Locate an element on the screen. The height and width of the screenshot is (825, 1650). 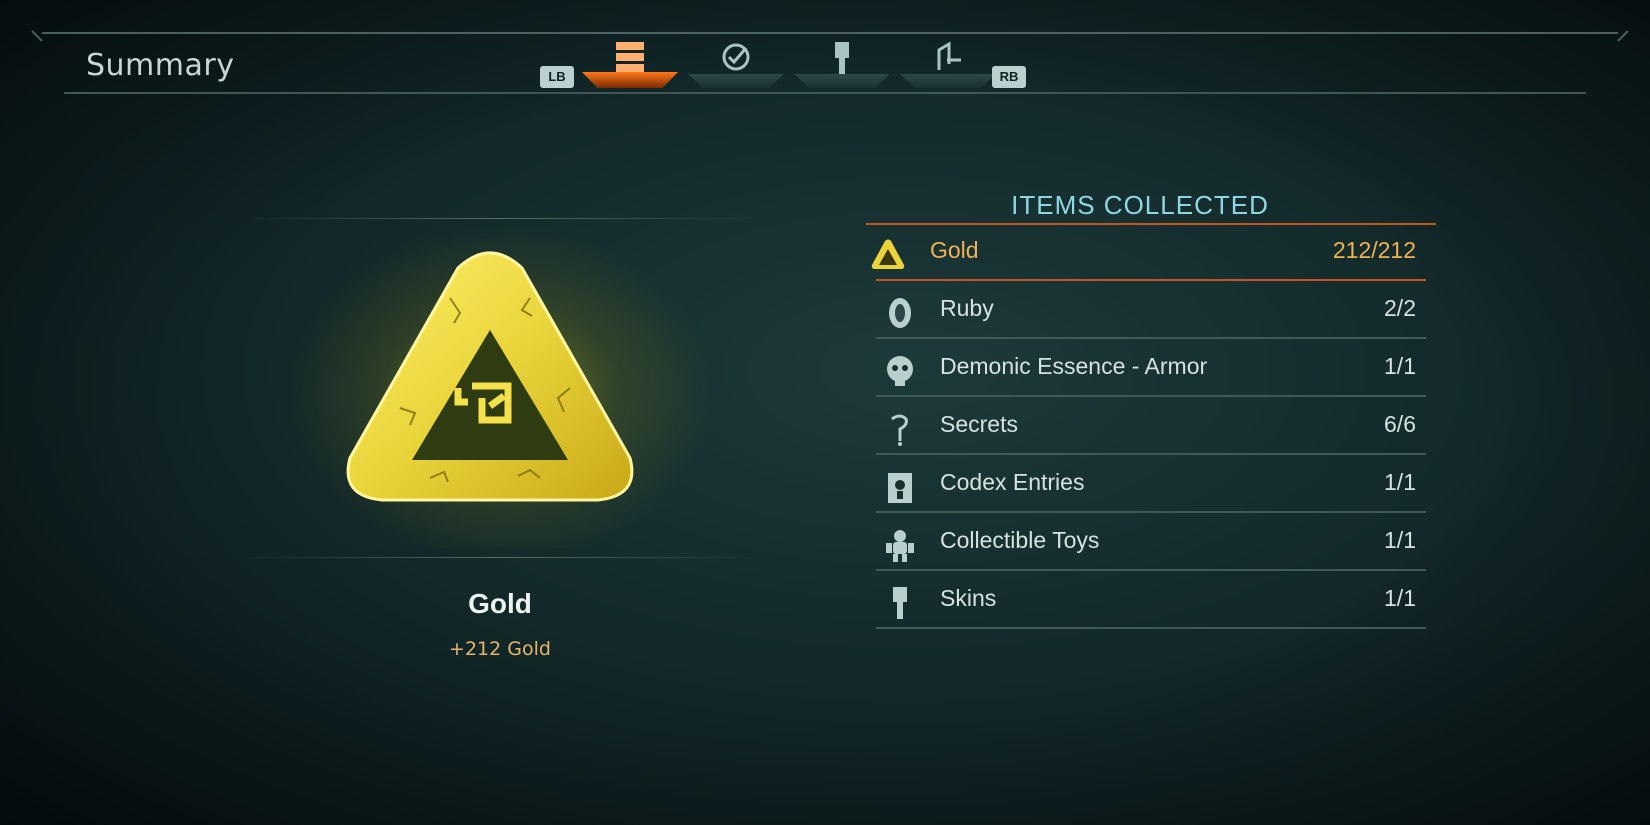
tab-exit is located at coordinates (948, 62).